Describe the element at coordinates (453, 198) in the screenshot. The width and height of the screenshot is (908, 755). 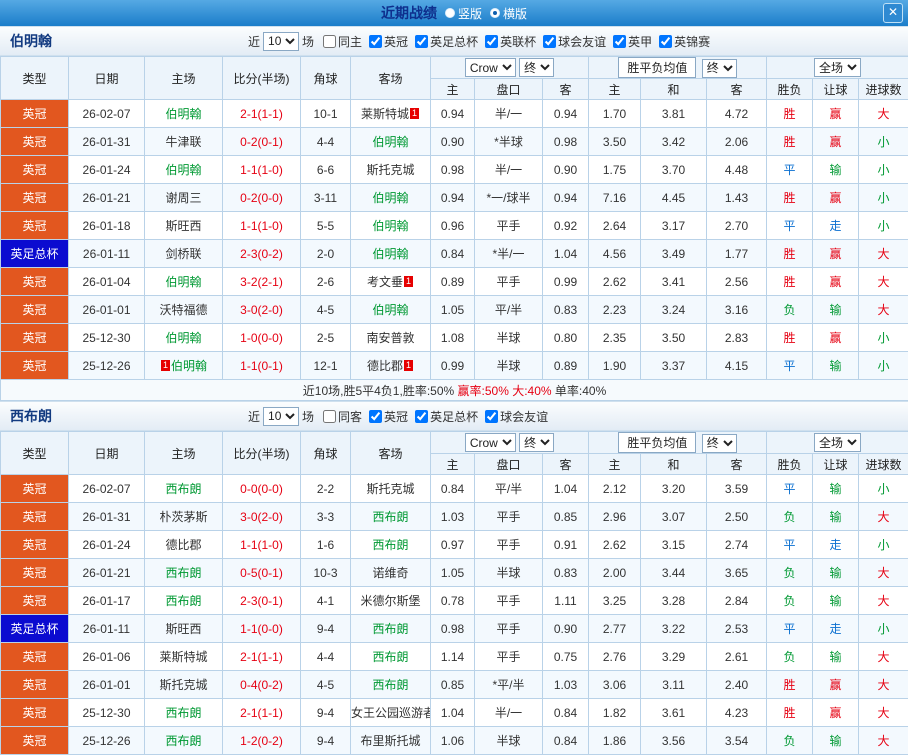
I see `odds-home: 0.94` at that location.